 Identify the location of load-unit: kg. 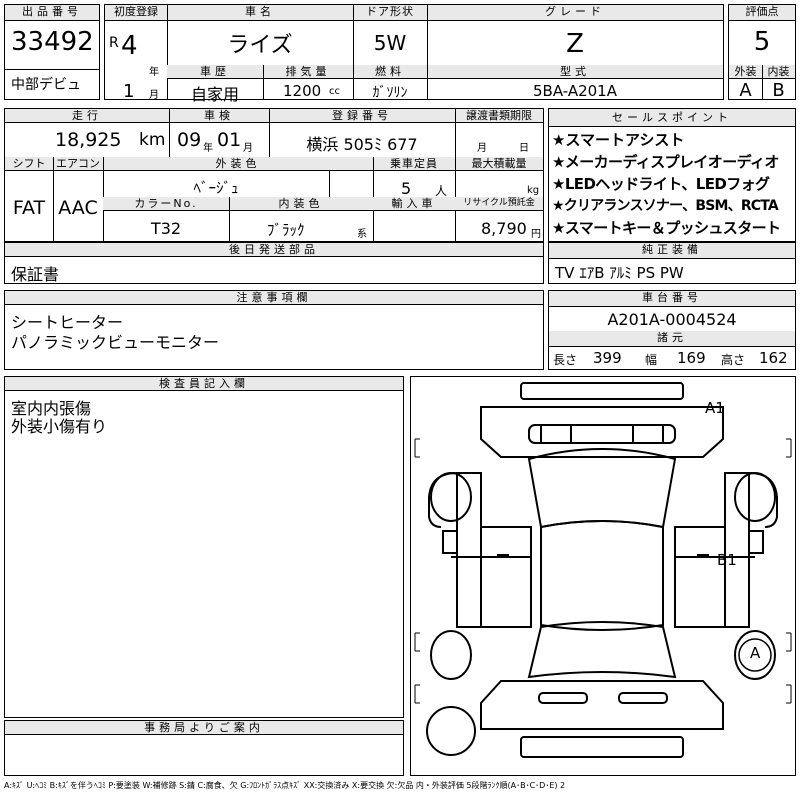
(533, 190).